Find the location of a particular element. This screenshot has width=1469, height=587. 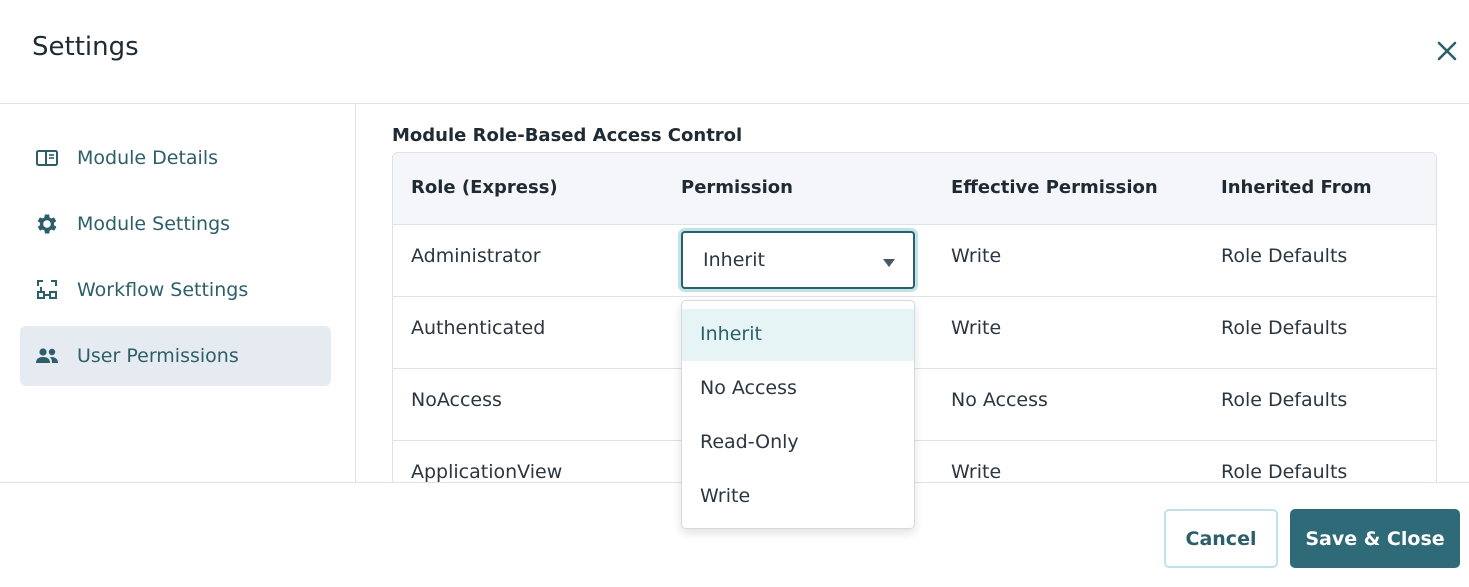

dropdown-option-inherit: Inherit is located at coordinates (798, 335).